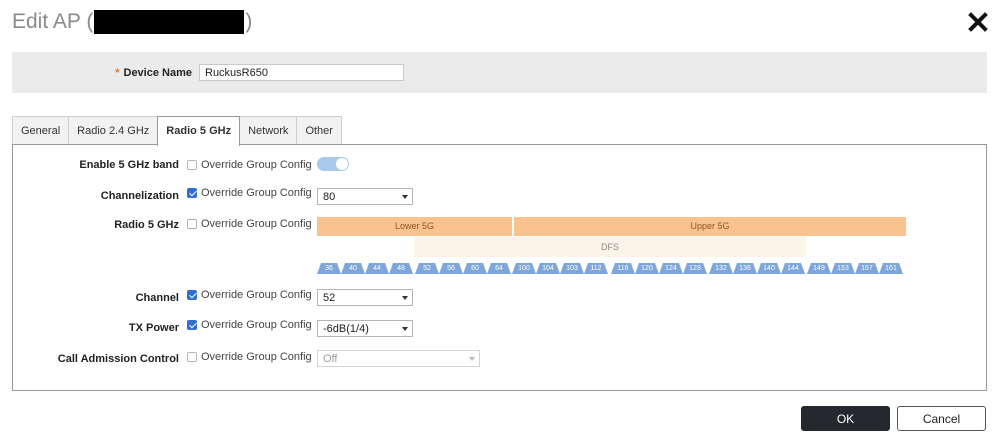 This screenshot has width=999, height=442. Describe the element at coordinates (53, 21) in the screenshot. I see `dialog-title-prefix: Edit AP (` at that location.